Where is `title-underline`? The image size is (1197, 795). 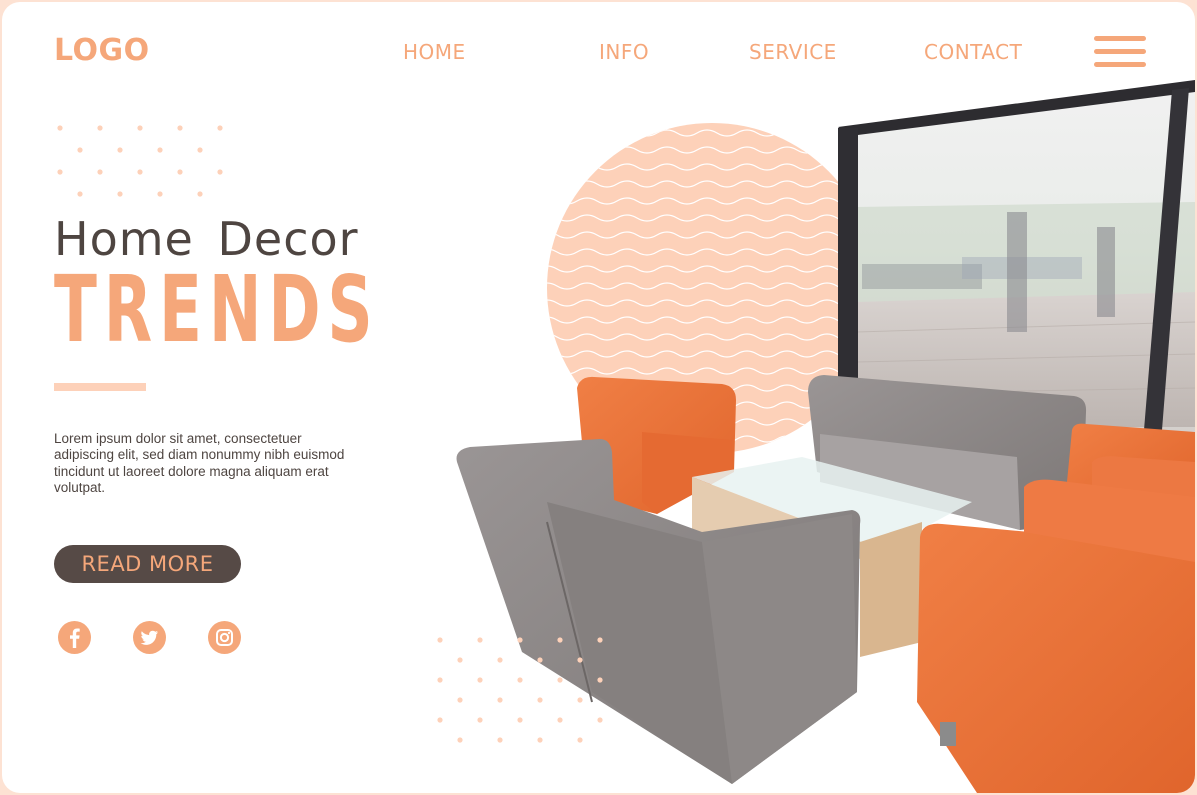 title-underline is located at coordinates (100, 387).